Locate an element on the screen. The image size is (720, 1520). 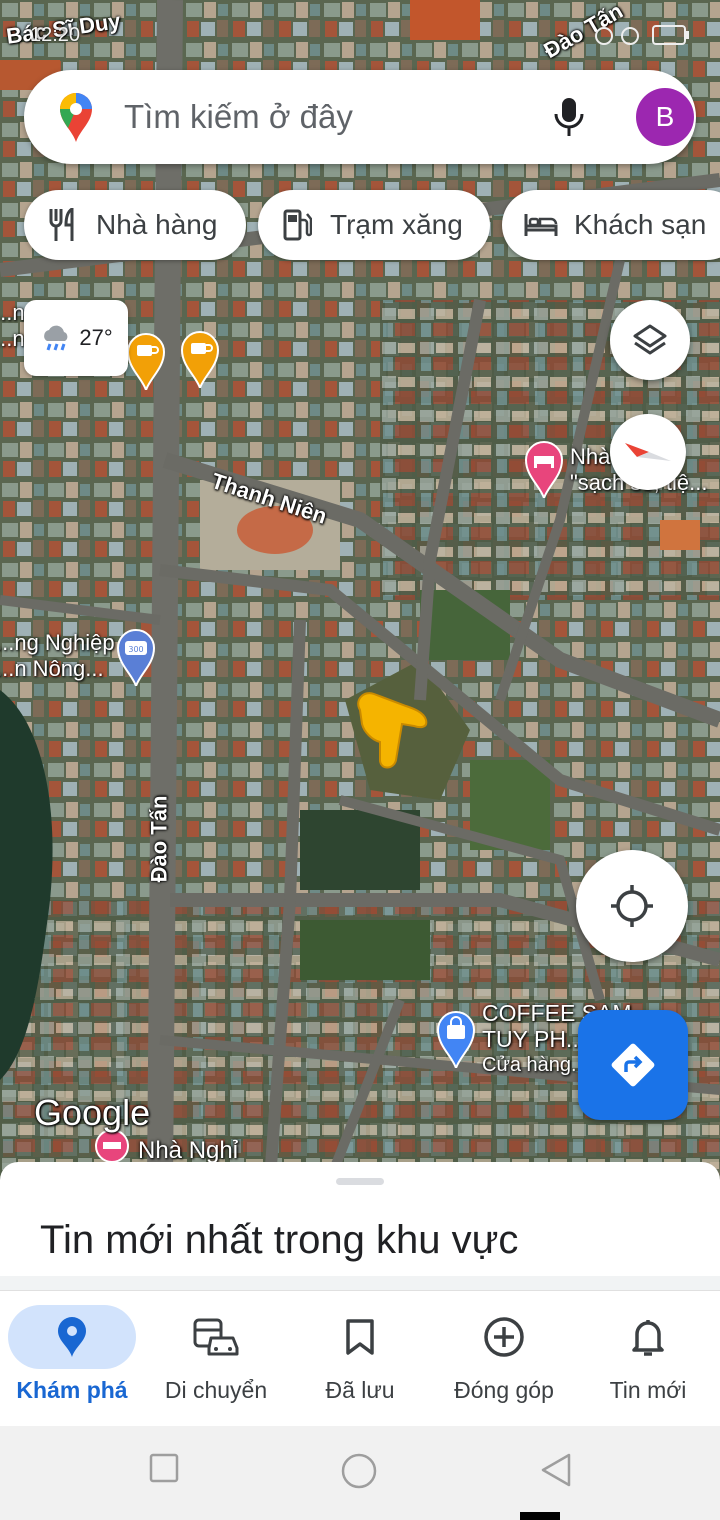
recents-icon is located at coordinates (164, 1468).